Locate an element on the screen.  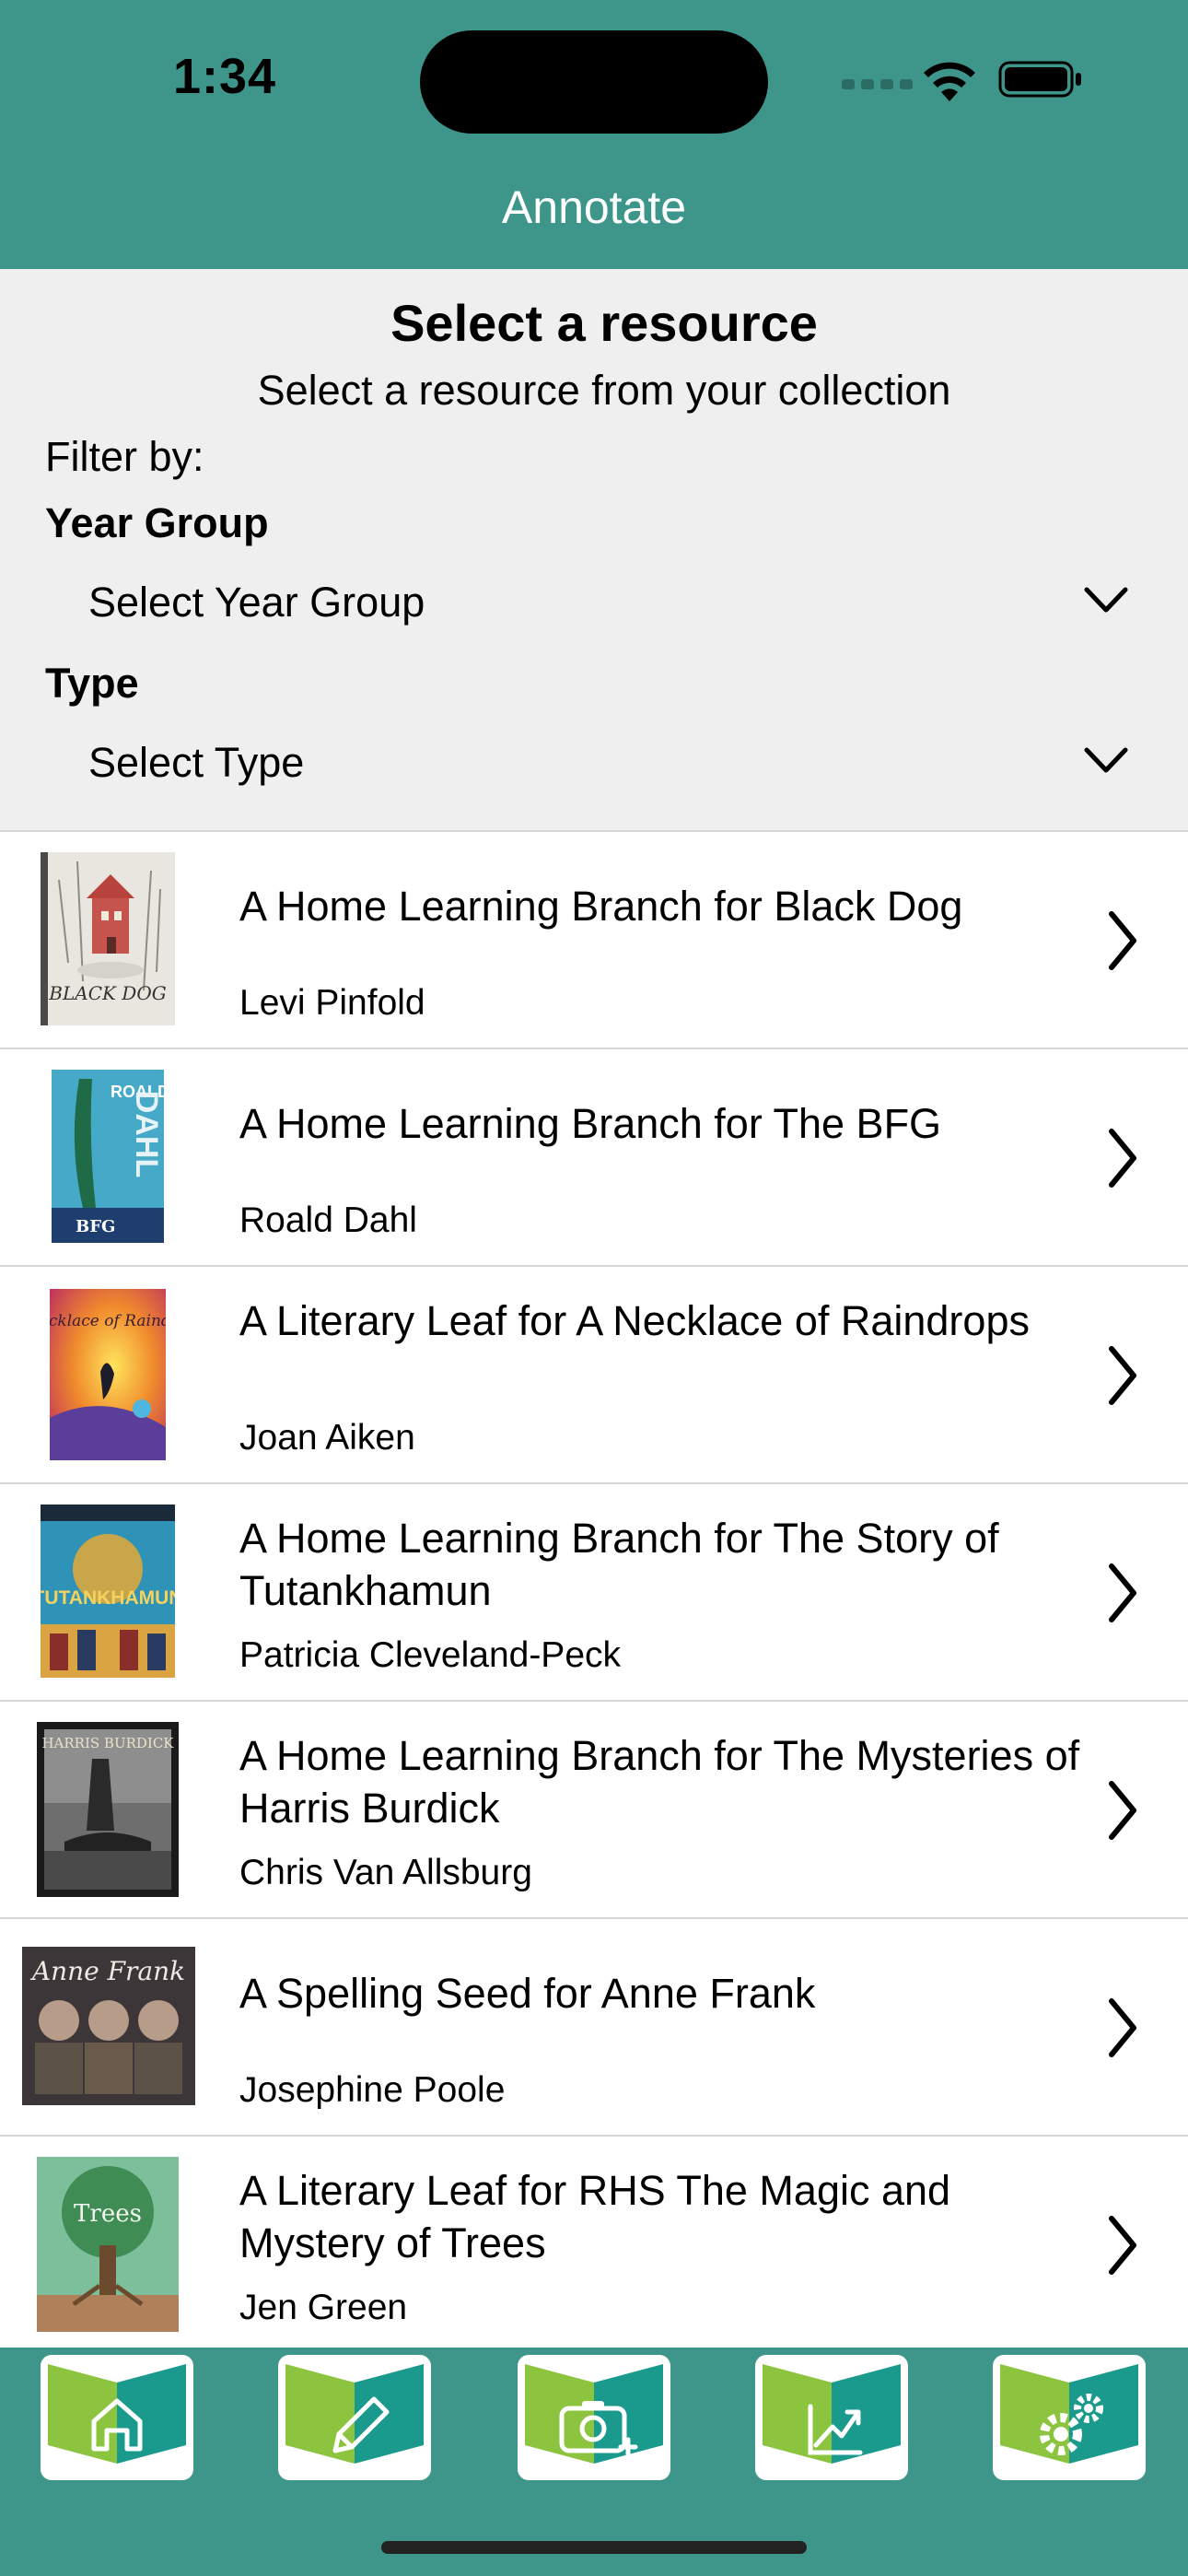
book-cover-image: A Necklace of Raindrops is located at coordinates (108, 1374).